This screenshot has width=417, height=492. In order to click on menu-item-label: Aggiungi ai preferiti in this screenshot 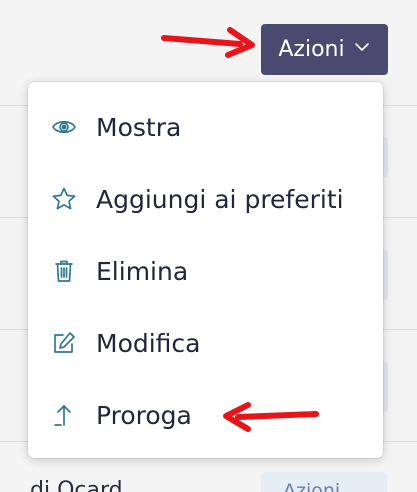, I will do `click(220, 199)`.